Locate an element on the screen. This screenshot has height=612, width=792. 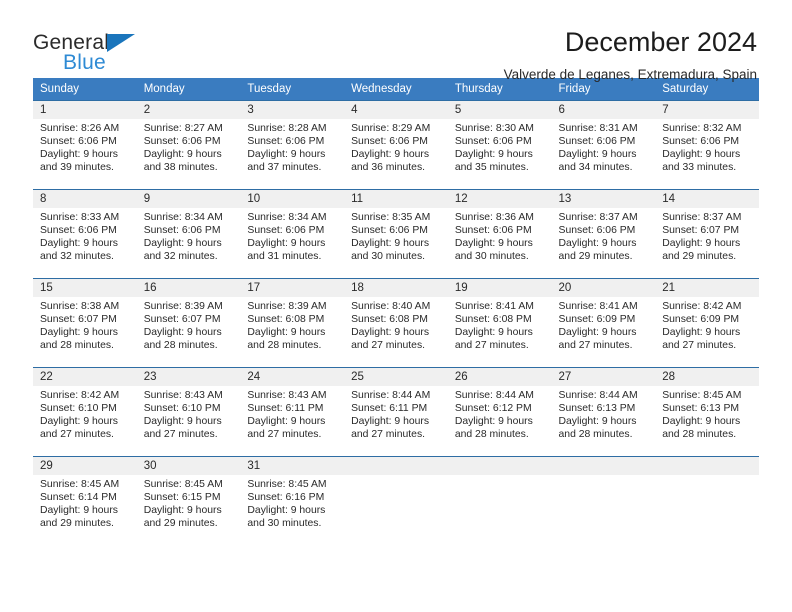
day-number: 13 is located at coordinates (603, 199).